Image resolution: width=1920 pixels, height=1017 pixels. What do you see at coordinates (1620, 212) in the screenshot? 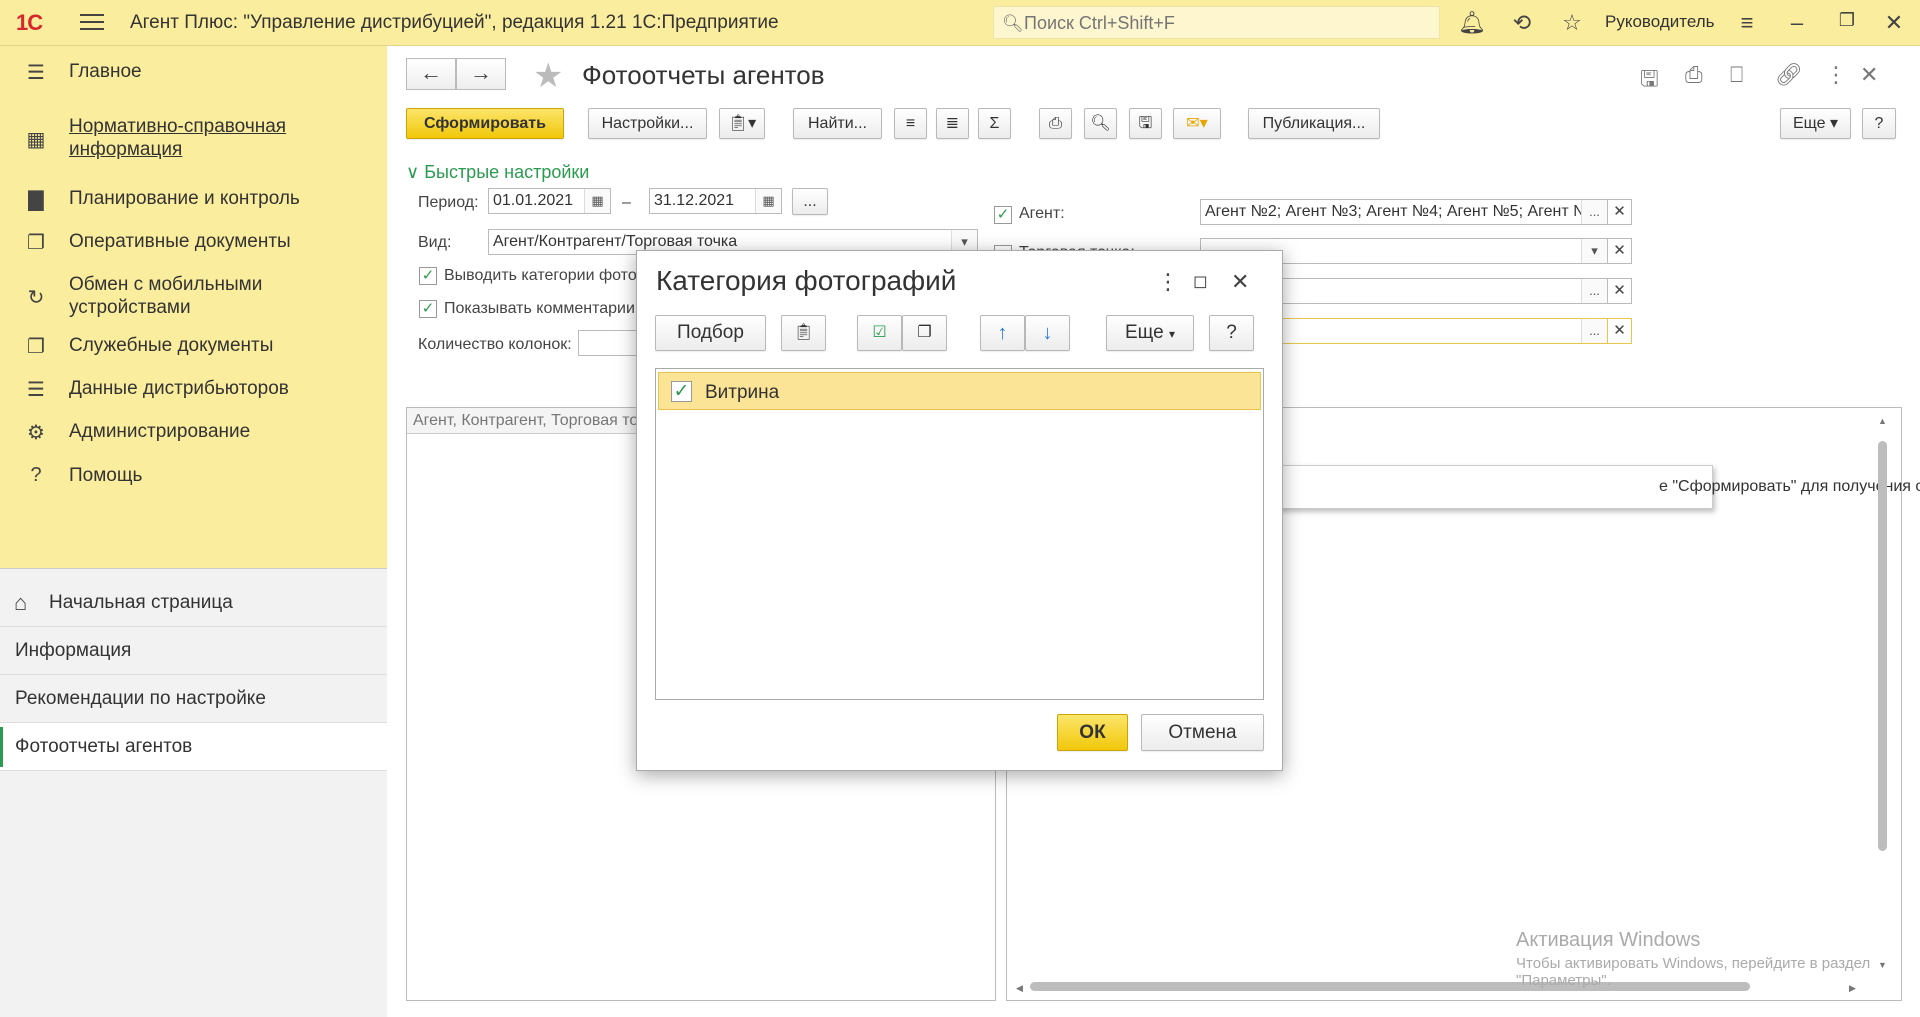
I see `agent-clear-icon: ✕` at bounding box center [1620, 212].